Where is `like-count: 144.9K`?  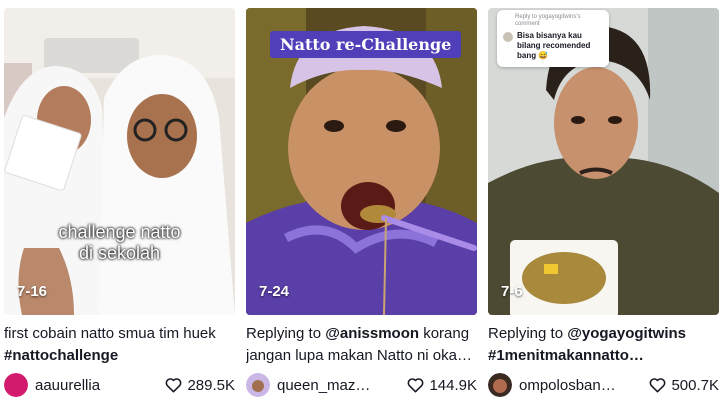 like-count: 144.9K is located at coordinates (442, 385).